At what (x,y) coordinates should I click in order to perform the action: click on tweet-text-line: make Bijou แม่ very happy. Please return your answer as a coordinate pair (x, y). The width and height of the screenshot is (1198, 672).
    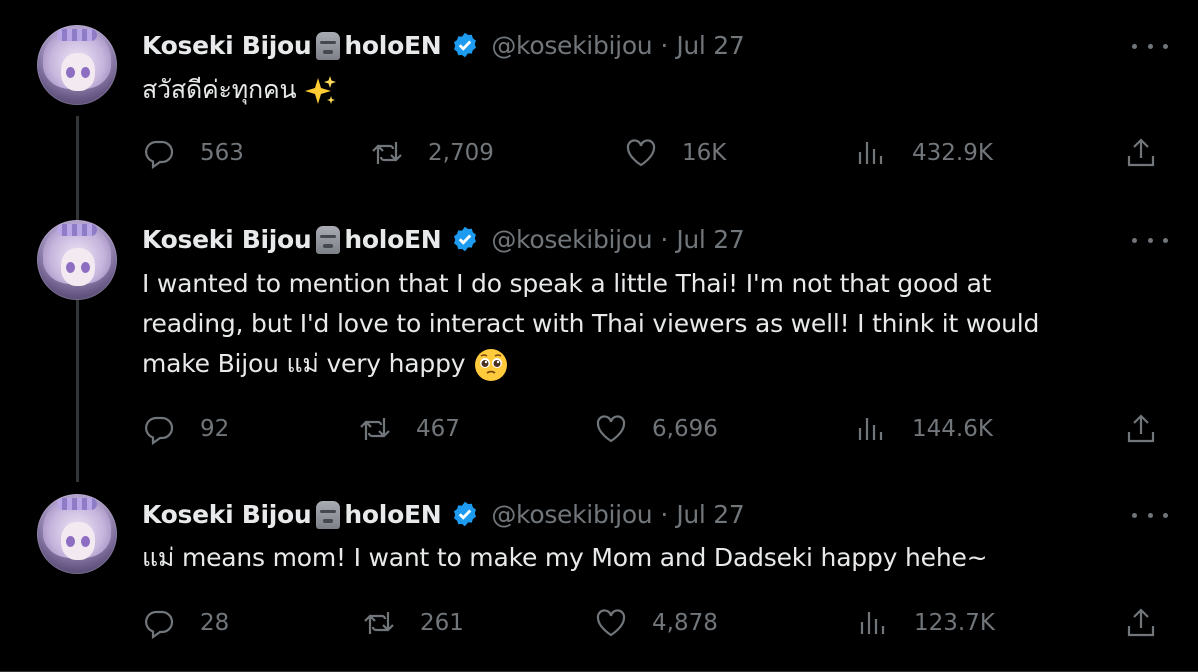
    Looking at the image, I should click on (304, 363).